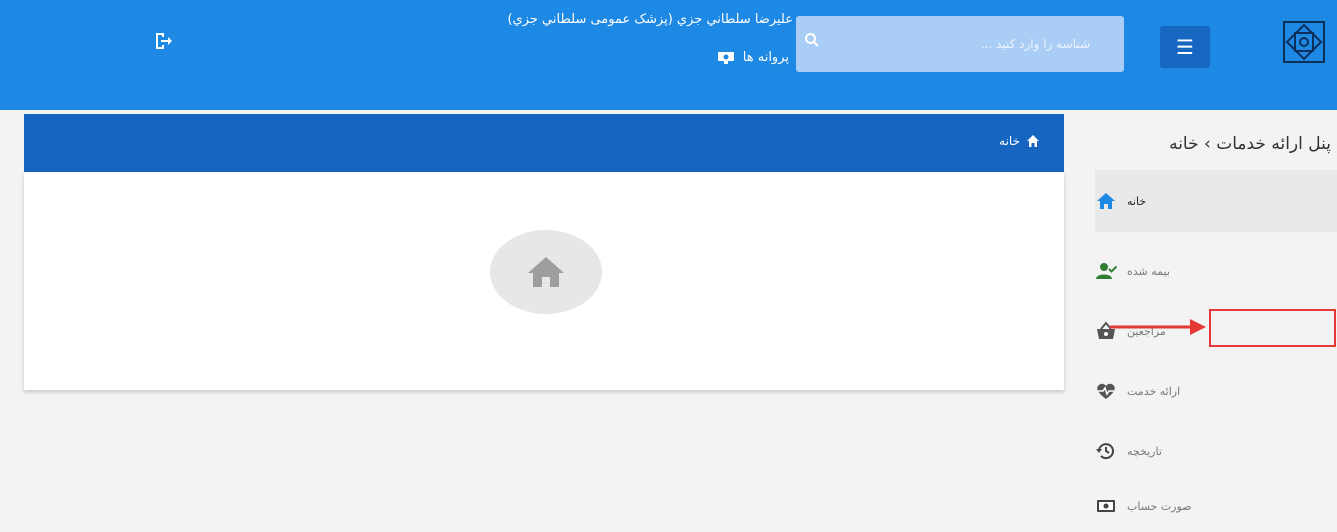  I want to click on breadcrumb: پنل ارائه خدمات › خانه, so click(1250, 144).